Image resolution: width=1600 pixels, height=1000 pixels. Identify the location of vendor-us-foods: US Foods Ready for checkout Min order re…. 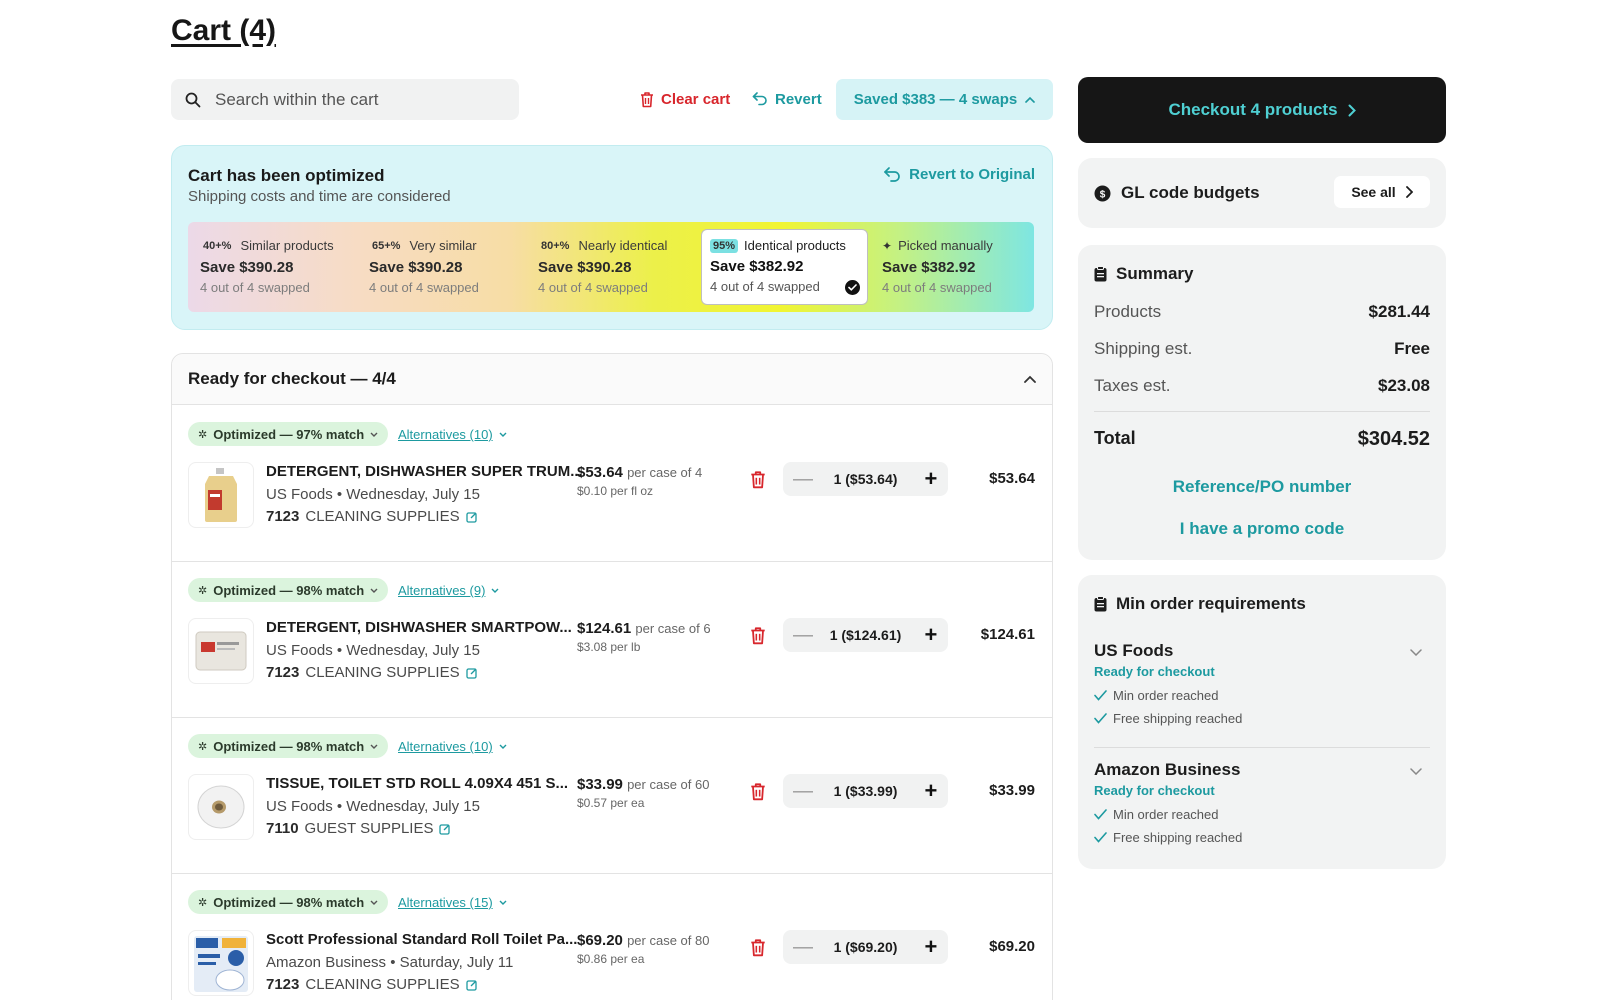
(1262, 683).